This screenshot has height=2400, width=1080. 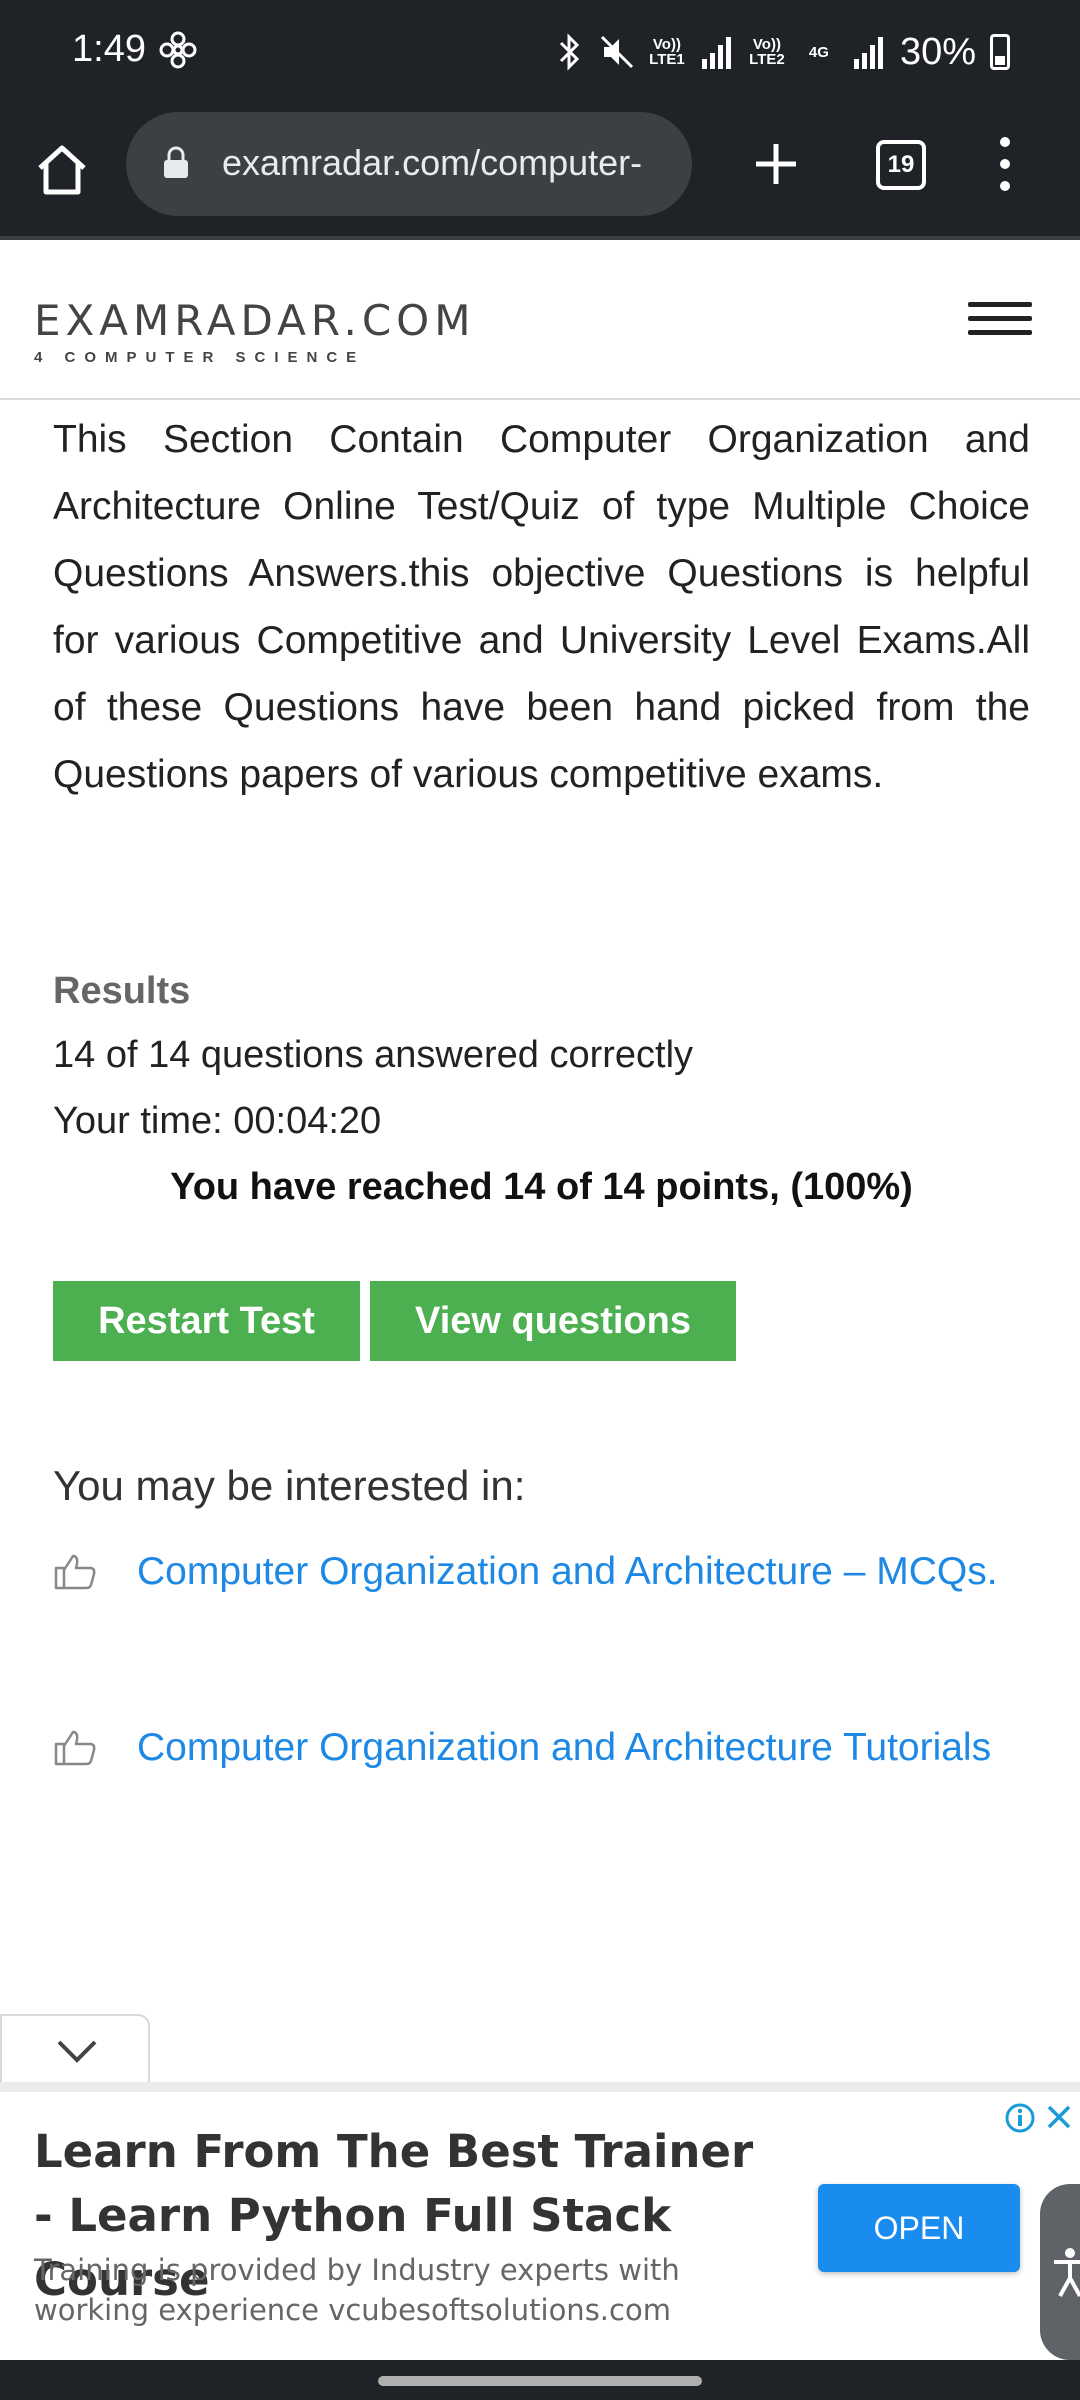 What do you see at coordinates (540, 54) in the screenshot?
I see `status-bar: 1:49 Vo)) LTE1 Vo)) LTE2 4G 30%` at bounding box center [540, 54].